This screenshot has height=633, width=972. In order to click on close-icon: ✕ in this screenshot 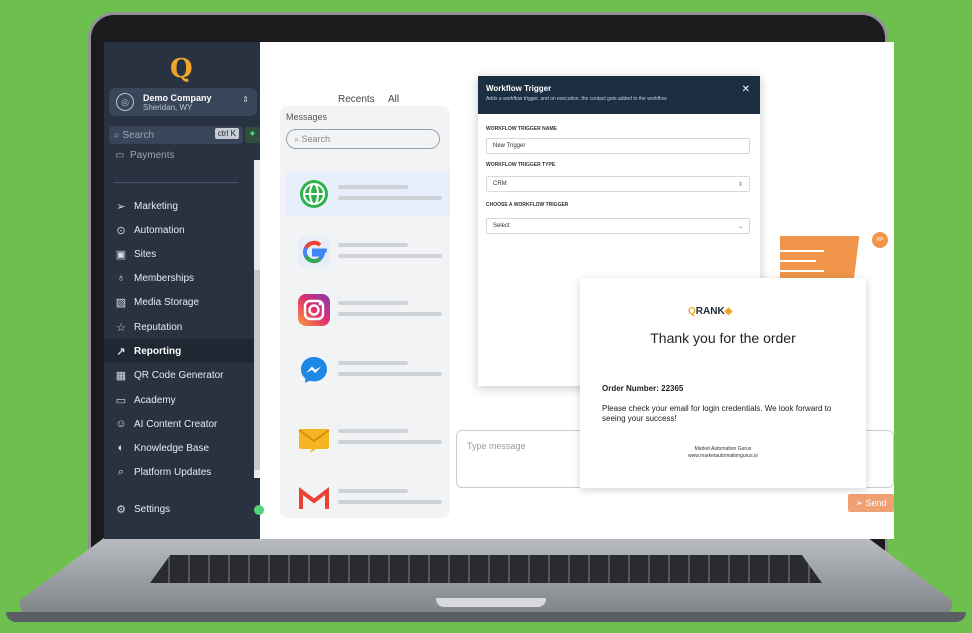, I will do `click(746, 89)`.